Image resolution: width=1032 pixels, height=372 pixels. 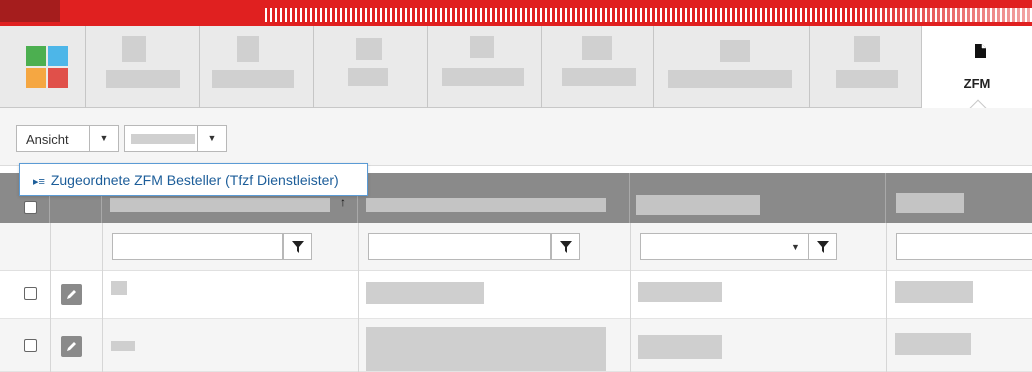 What do you see at coordinates (516, 13) in the screenshot?
I see `brand-bar` at bounding box center [516, 13].